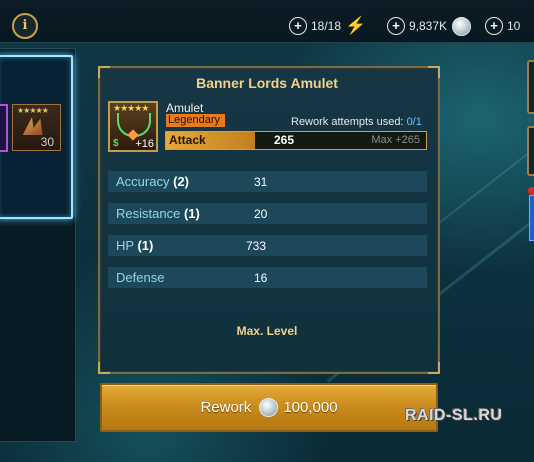 Image resolution: width=534 pixels, height=462 pixels. Describe the element at coordinates (148, 213) in the screenshot. I see `substat-label: Resistance` at that location.